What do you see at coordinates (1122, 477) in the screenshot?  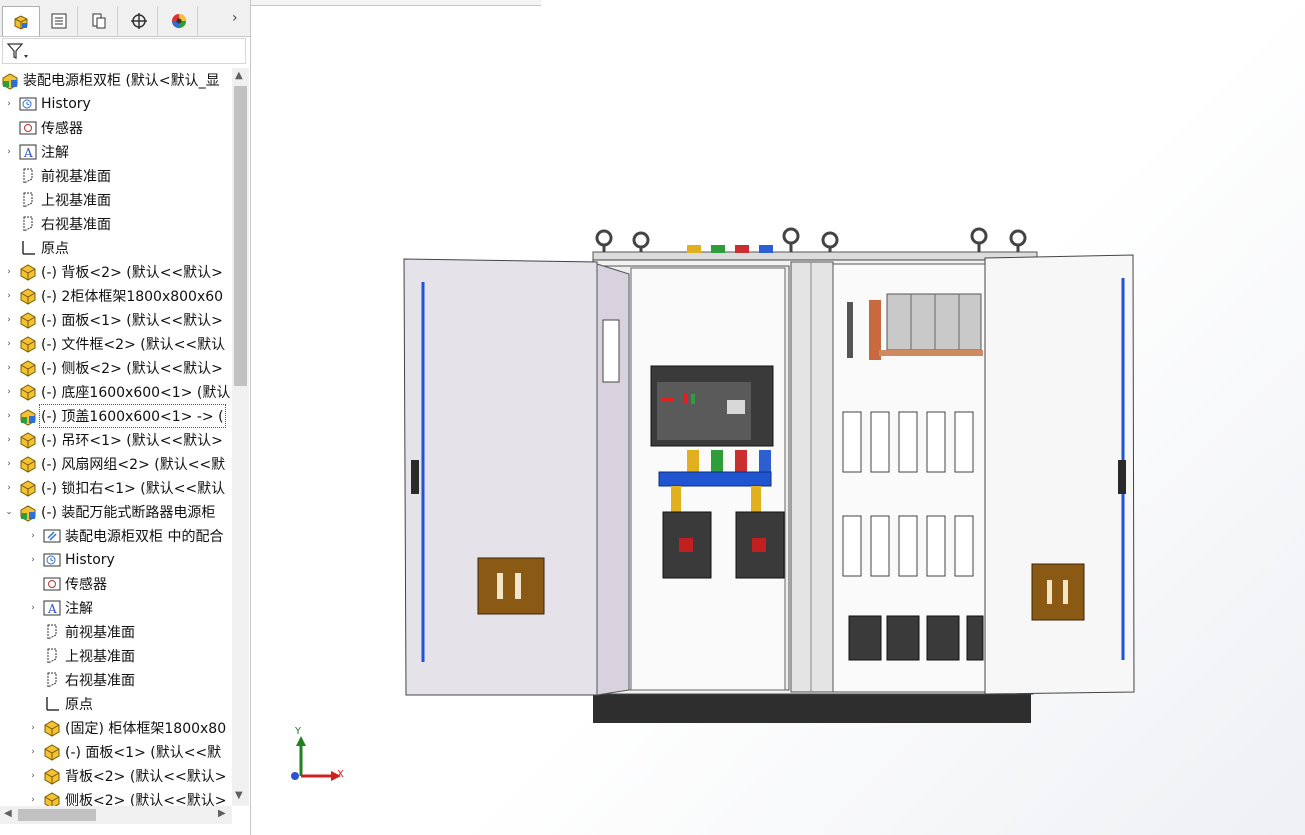 I see `right-door-hinge` at bounding box center [1122, 477].